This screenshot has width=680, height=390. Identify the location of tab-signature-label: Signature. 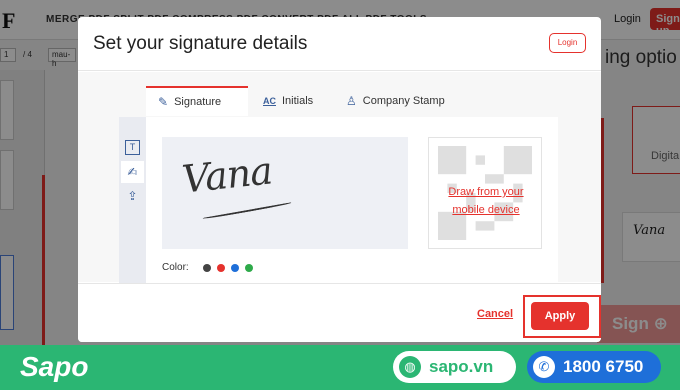
(198, 102).